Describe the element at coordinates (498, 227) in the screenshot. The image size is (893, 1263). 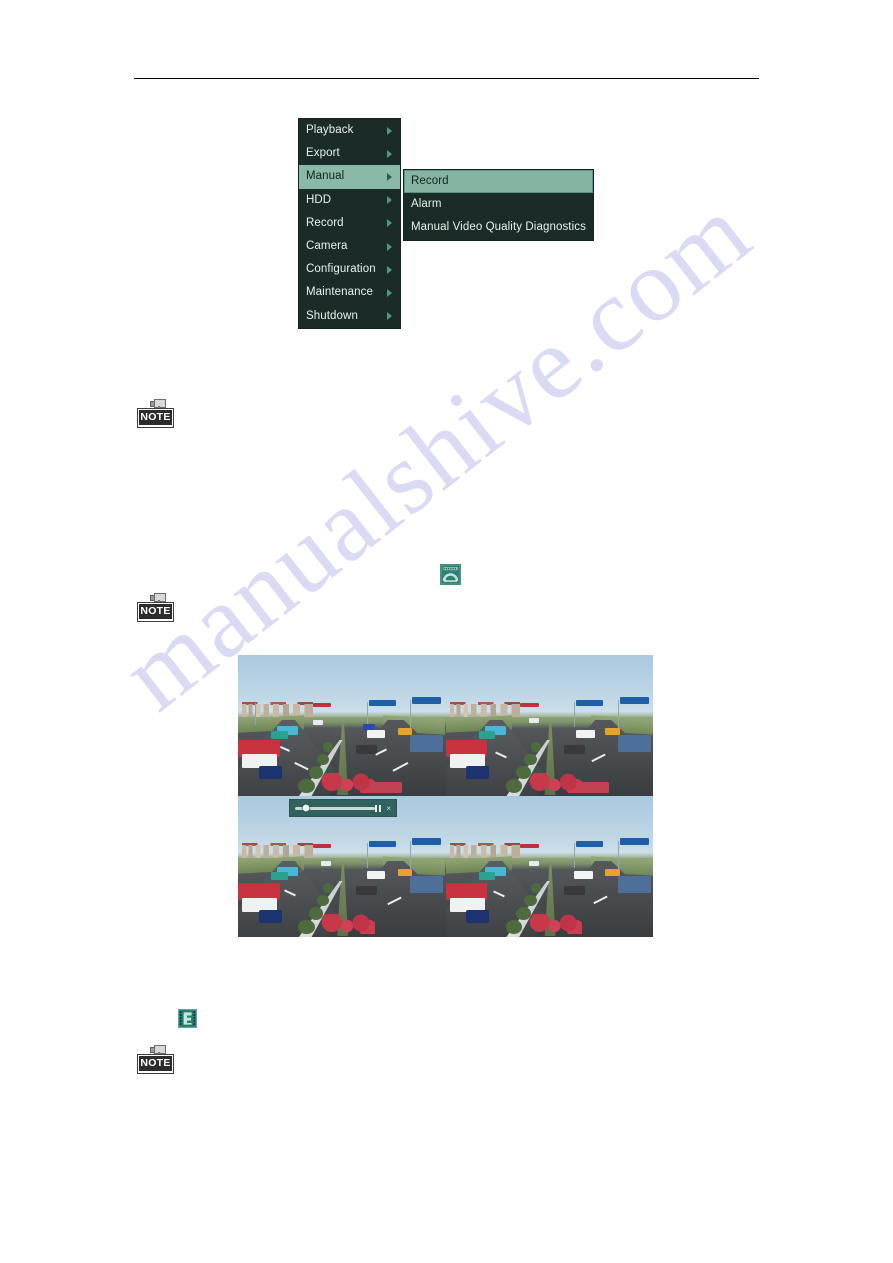
I see `submenu-item-manual-video-quality-diagnostics: Manual Video Quality Diagnostics` at that location.